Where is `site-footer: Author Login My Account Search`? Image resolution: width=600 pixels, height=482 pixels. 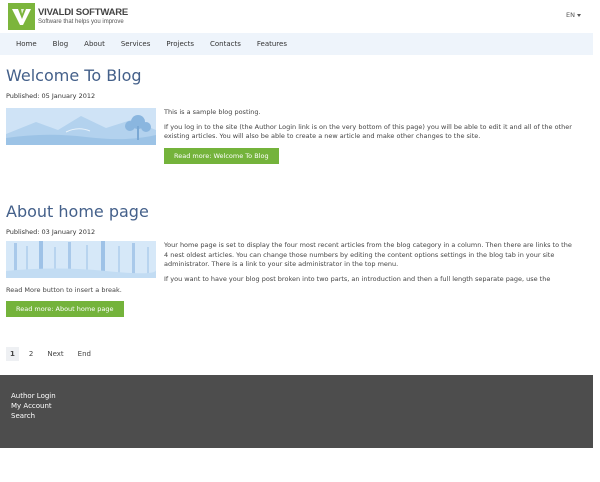 site-footer: Author Login My Account Search is located at coordinates (296, 411).